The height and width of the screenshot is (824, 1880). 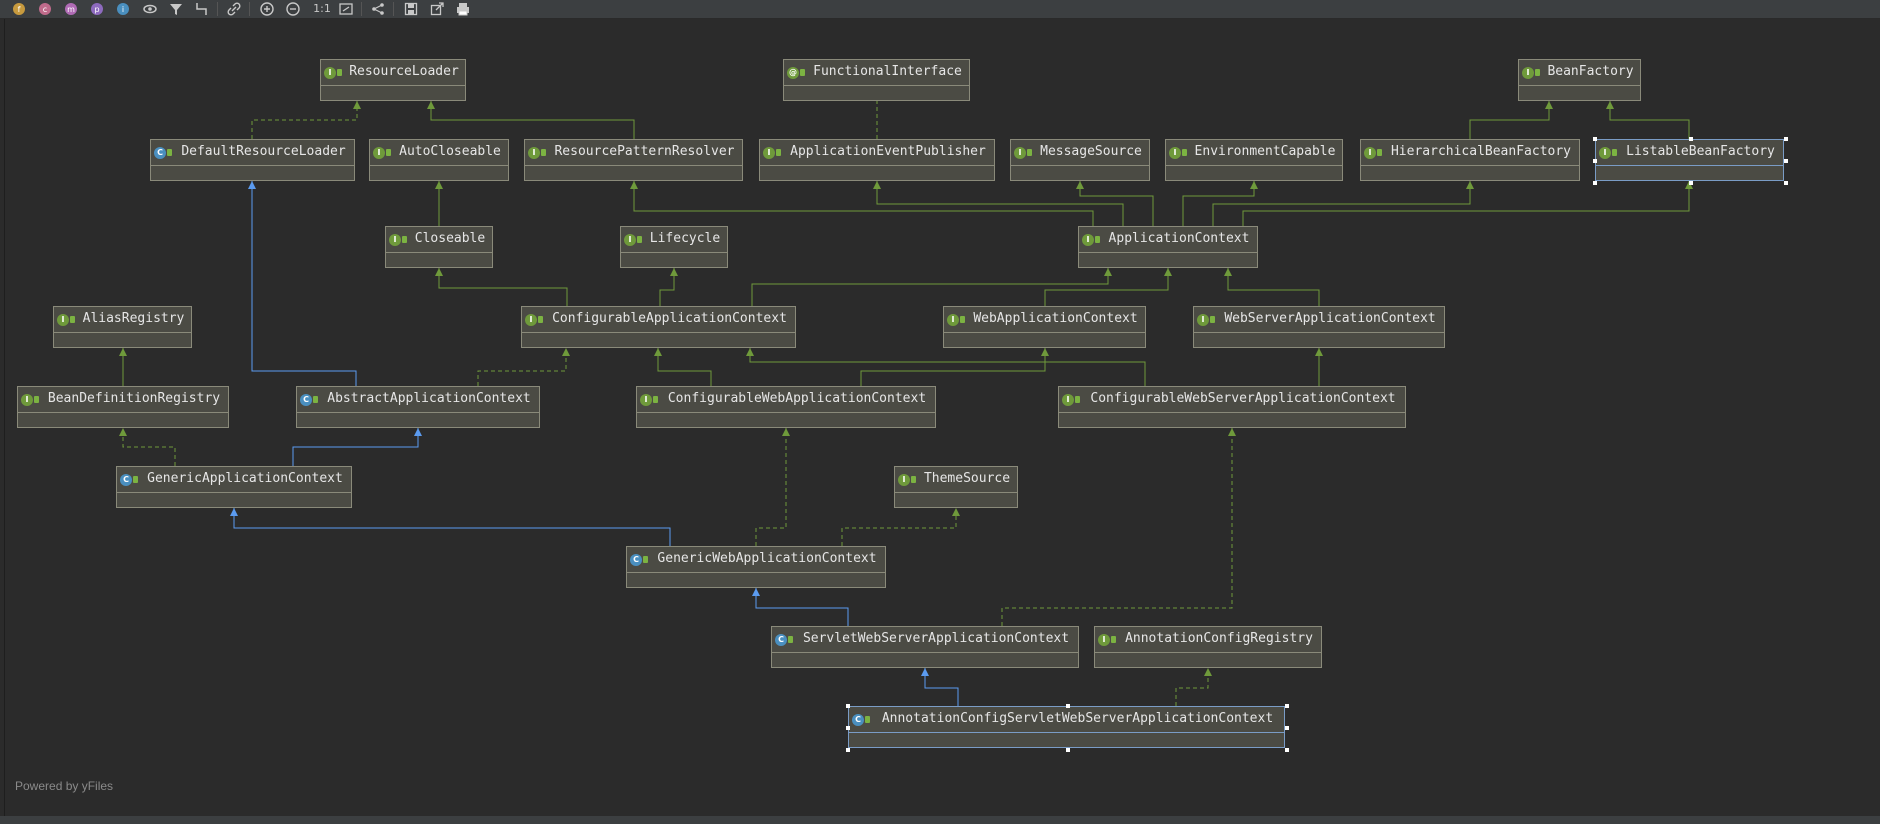 What do you see at coordinates (1168, 247) in the screenshot?
I see `node-application-context: I ApplicationContext` at bounding box center [1168, 247].